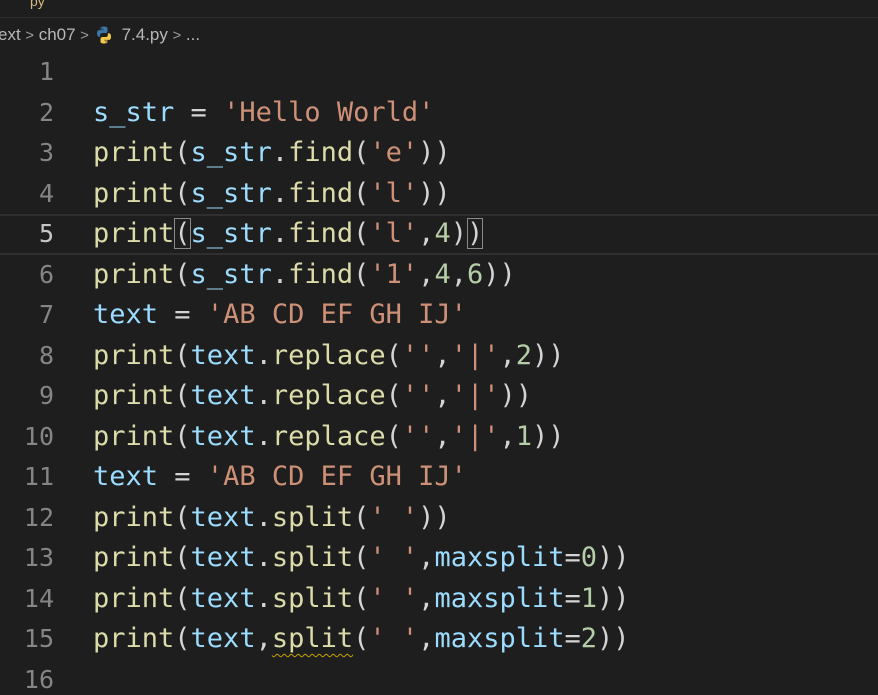 The height and width of the screenshot is (695, 878). I want to click on line-number: 3, so click(46, 152).